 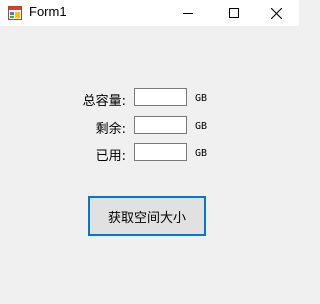 I want to click on minimize-button, so click(x=188, y=13).